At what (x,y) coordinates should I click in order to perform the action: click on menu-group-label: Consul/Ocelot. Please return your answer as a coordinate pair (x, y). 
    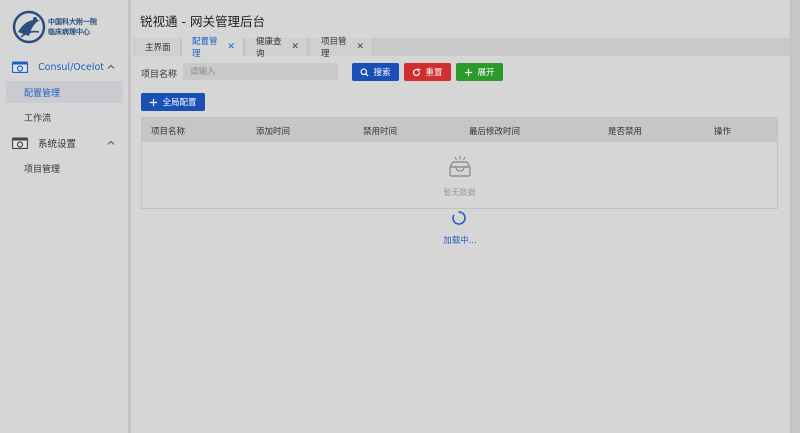
    Looking at the image, I should click on (71, 67).